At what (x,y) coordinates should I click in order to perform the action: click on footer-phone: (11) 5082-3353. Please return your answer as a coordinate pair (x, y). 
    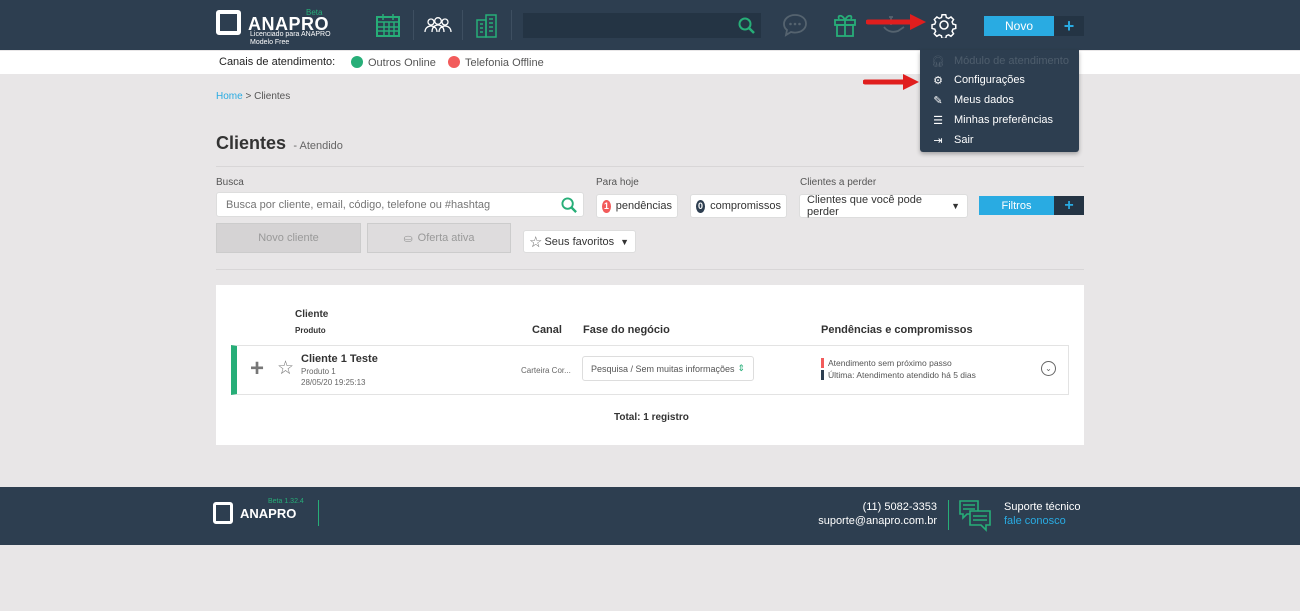
    Looking at the image, I should click on (899, 507).